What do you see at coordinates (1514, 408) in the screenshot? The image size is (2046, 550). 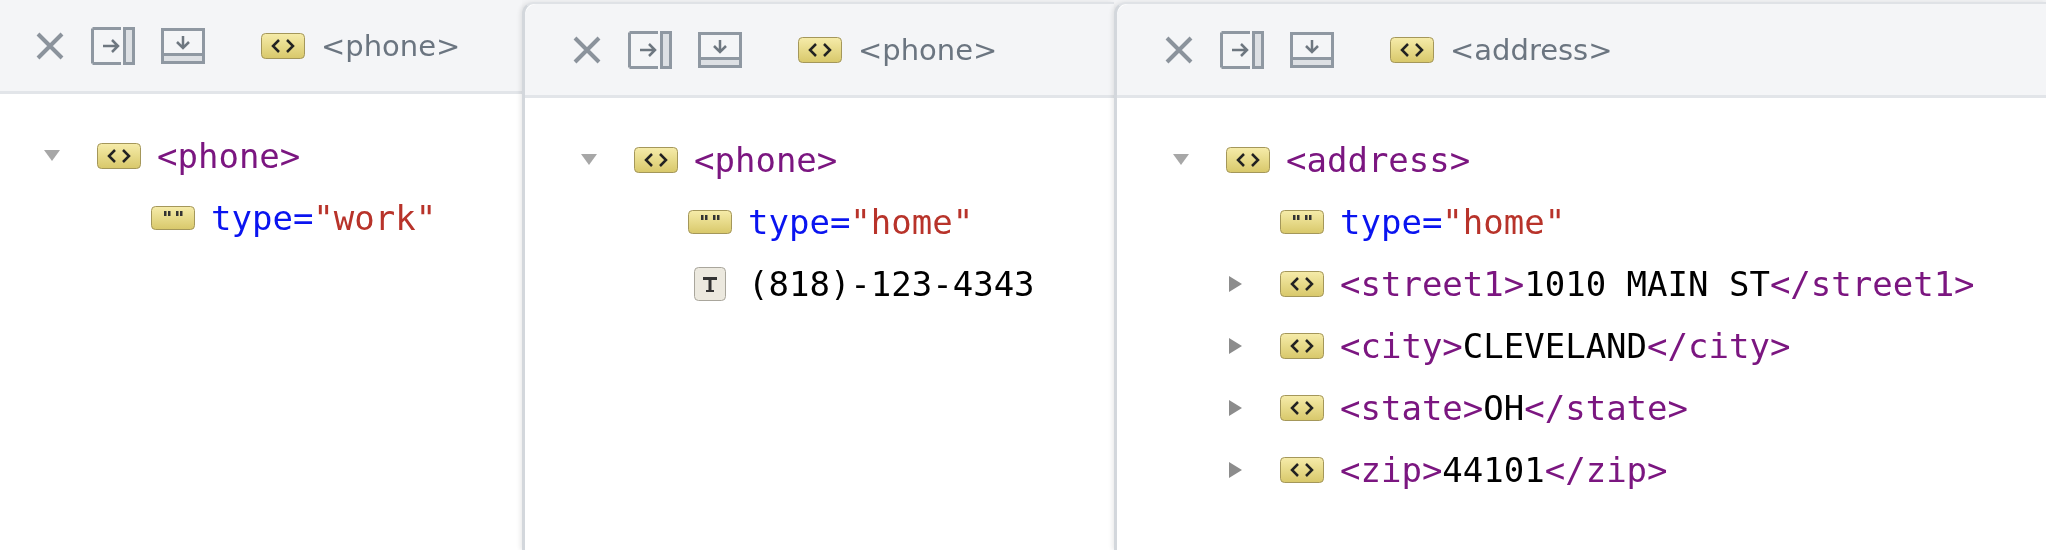 I see `element-tag: <state>OH</state>` at bounding box center [1514, 408].